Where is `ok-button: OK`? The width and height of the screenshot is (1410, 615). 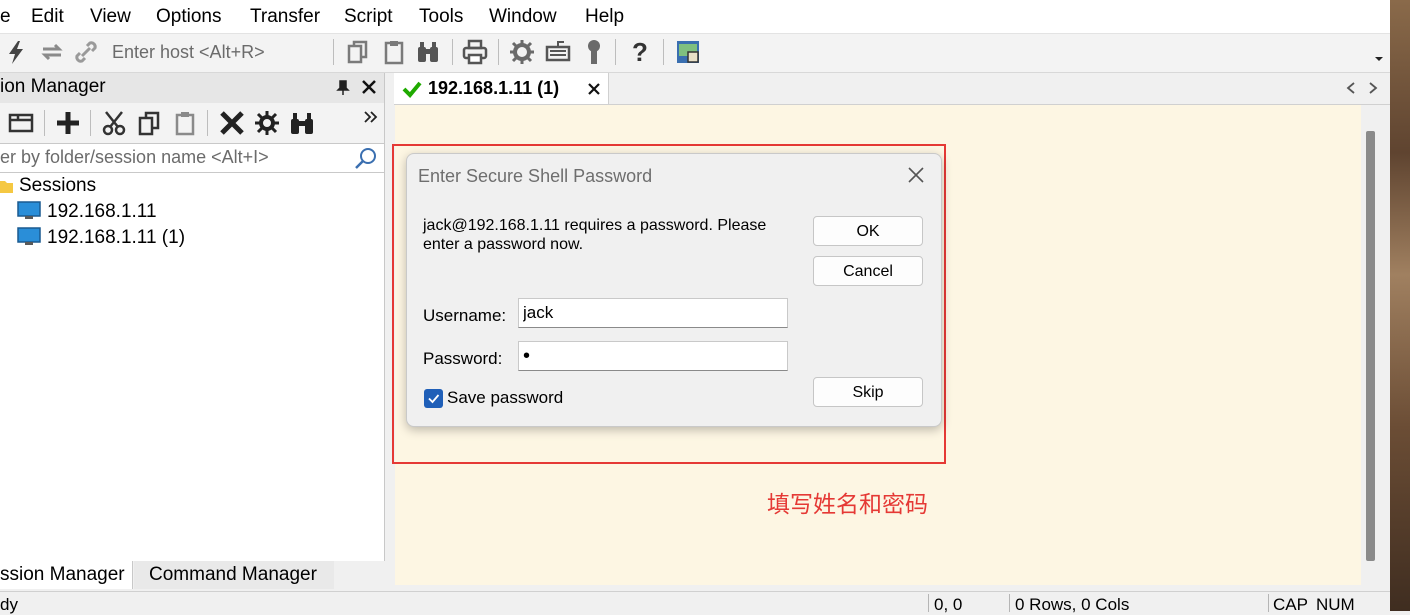 ok-button: OK is located at coordinates (868, 231).